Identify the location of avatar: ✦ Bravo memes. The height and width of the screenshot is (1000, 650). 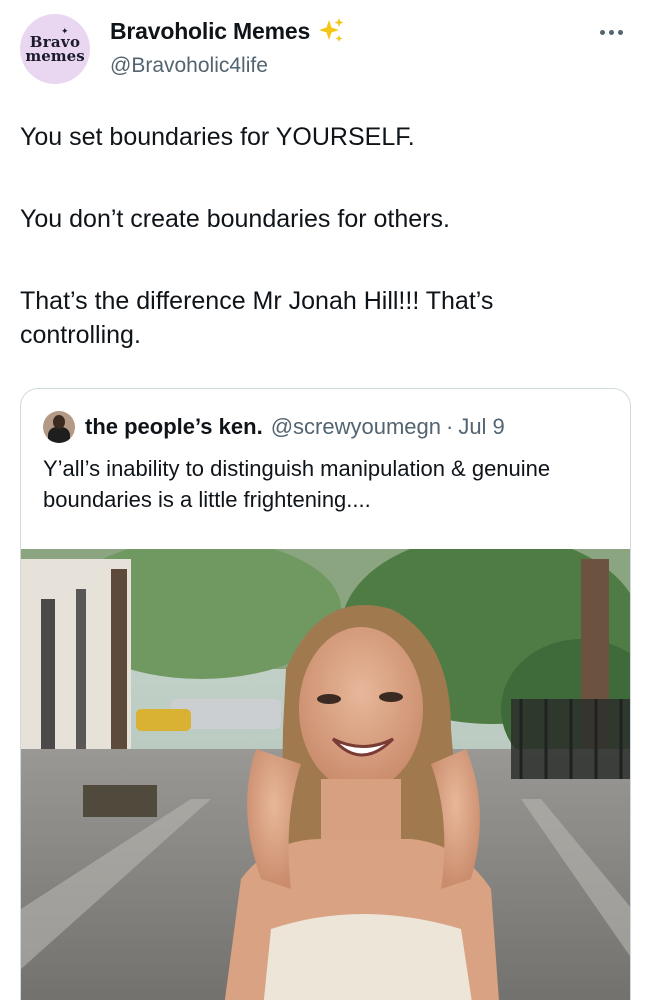
(55, 49).